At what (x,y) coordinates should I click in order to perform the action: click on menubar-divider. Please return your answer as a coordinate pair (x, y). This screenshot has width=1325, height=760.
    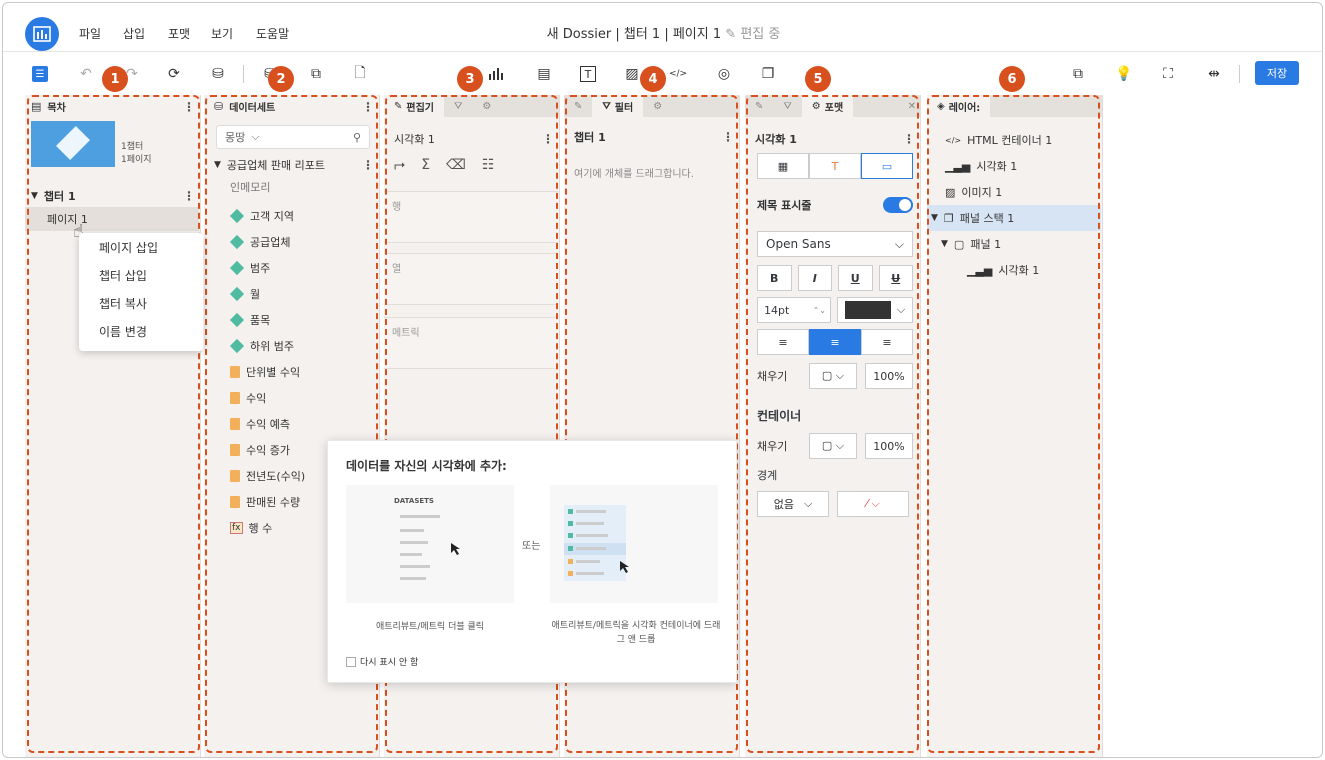
    Looking at the image, I should click on (662, 51).